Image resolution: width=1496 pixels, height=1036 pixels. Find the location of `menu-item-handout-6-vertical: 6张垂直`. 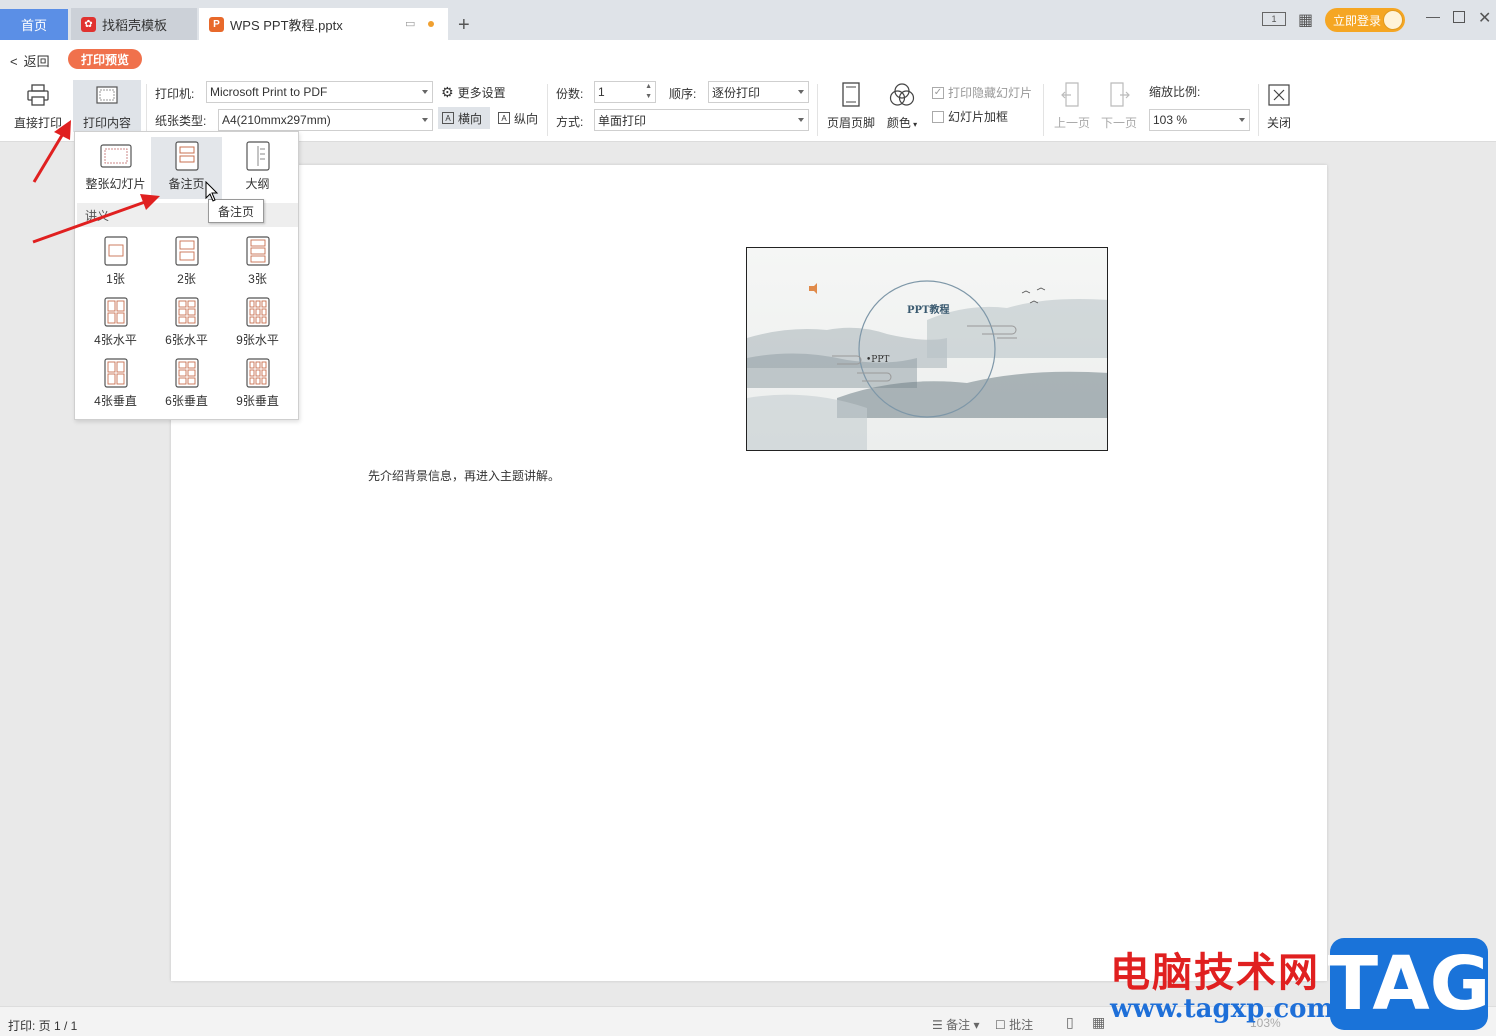

menu-item-handout-6-vertical: 6张垂直 is located at coordinates (186, 383).